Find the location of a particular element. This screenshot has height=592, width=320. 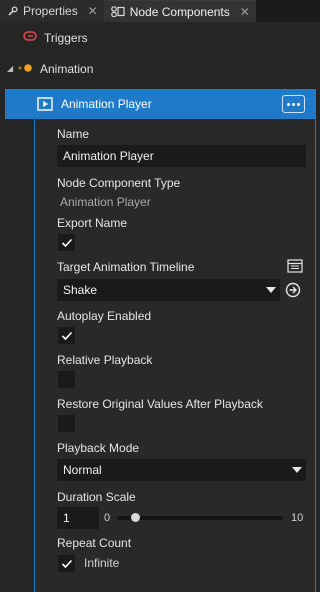

component-tree: Triggers ◢ Animation is located at coordinates (160, 53).